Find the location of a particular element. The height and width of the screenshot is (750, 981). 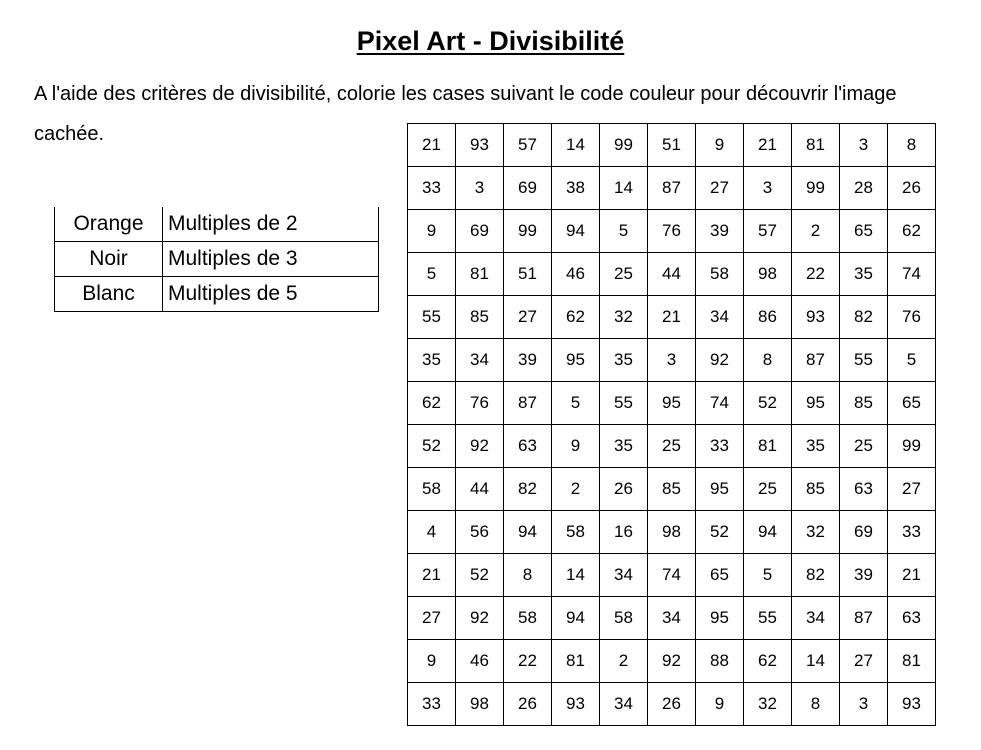

grid-cell: 98 is located at coordinates (479, 704).